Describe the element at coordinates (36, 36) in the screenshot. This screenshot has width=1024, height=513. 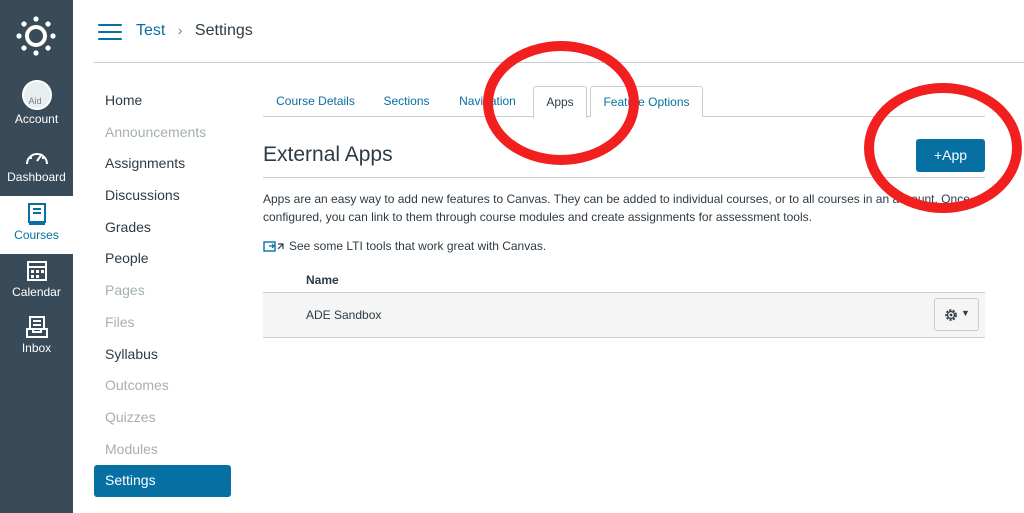
I see `canvas-logo-icon` at that location.